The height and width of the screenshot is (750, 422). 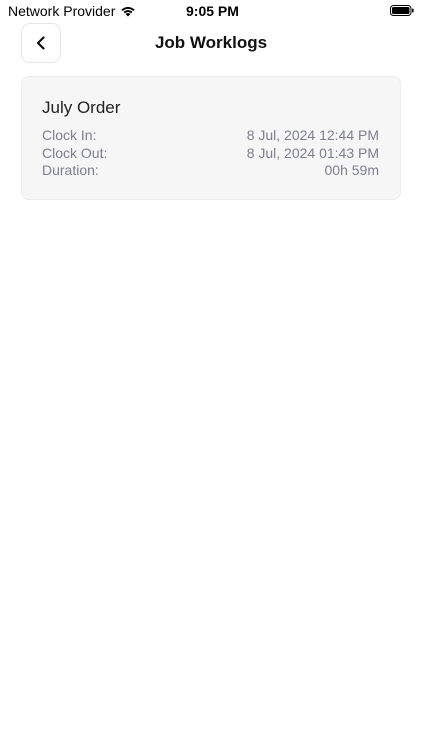 I want to click on status-bar: Network Provider 9:05 PM, so click(x=211, y=11).